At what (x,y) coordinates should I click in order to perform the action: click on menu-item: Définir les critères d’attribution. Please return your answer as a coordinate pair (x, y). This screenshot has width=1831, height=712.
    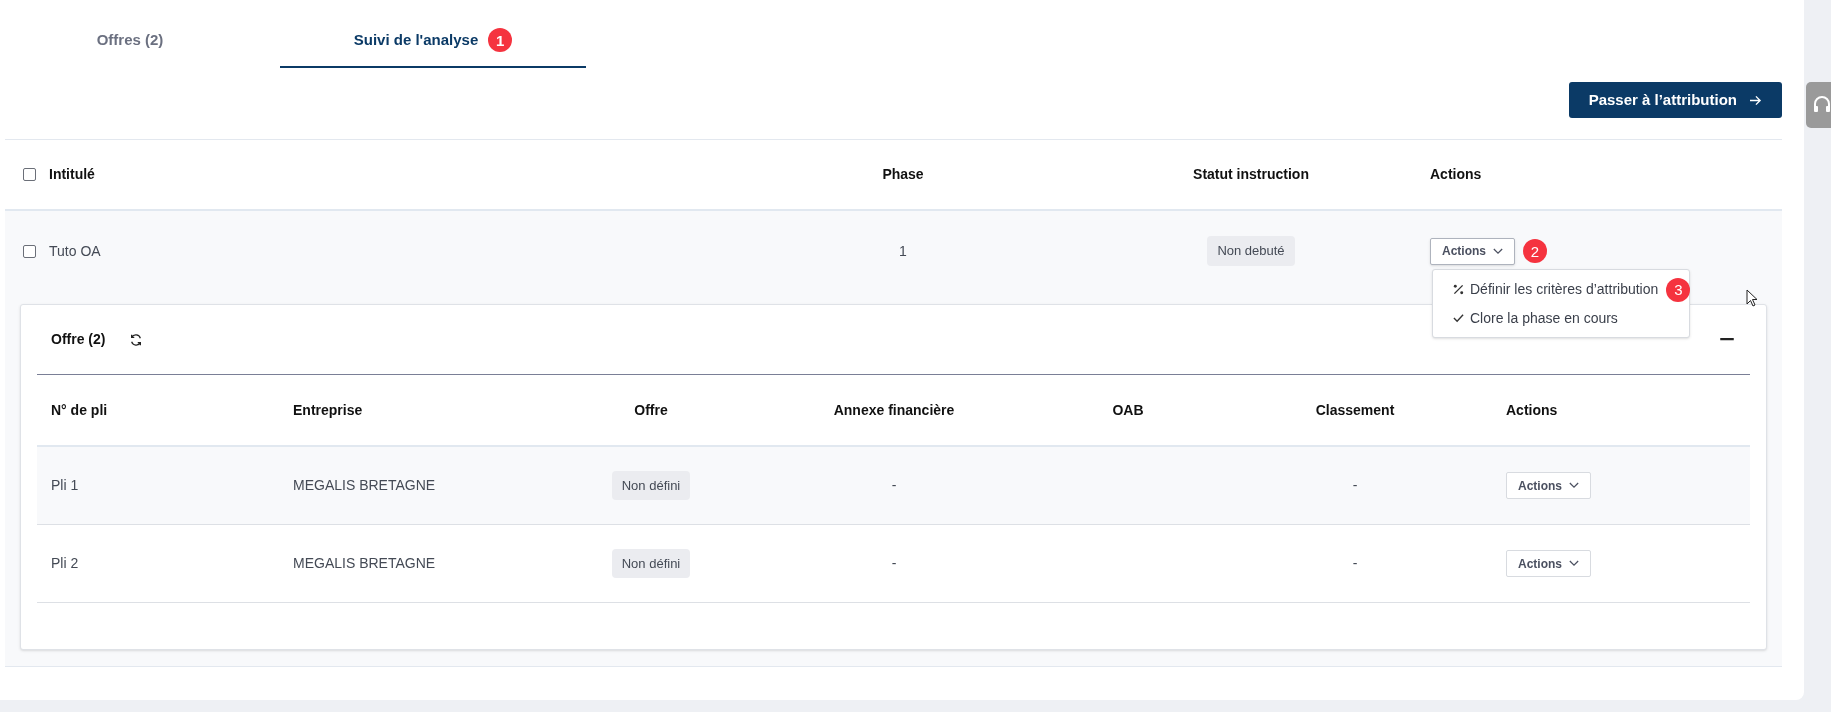
    Looking at the image, I should click on (1556, 289).